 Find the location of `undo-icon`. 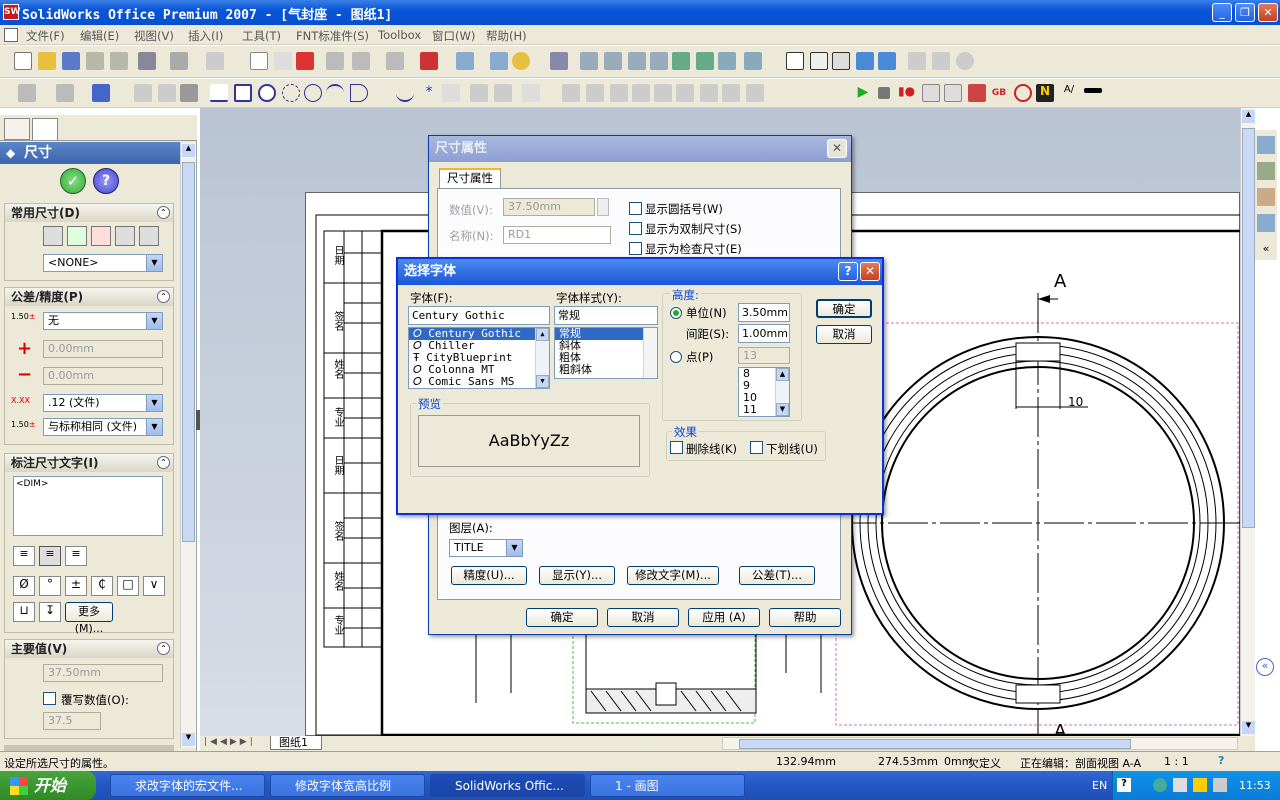

undo-icon is located at coordinates (179, 61).